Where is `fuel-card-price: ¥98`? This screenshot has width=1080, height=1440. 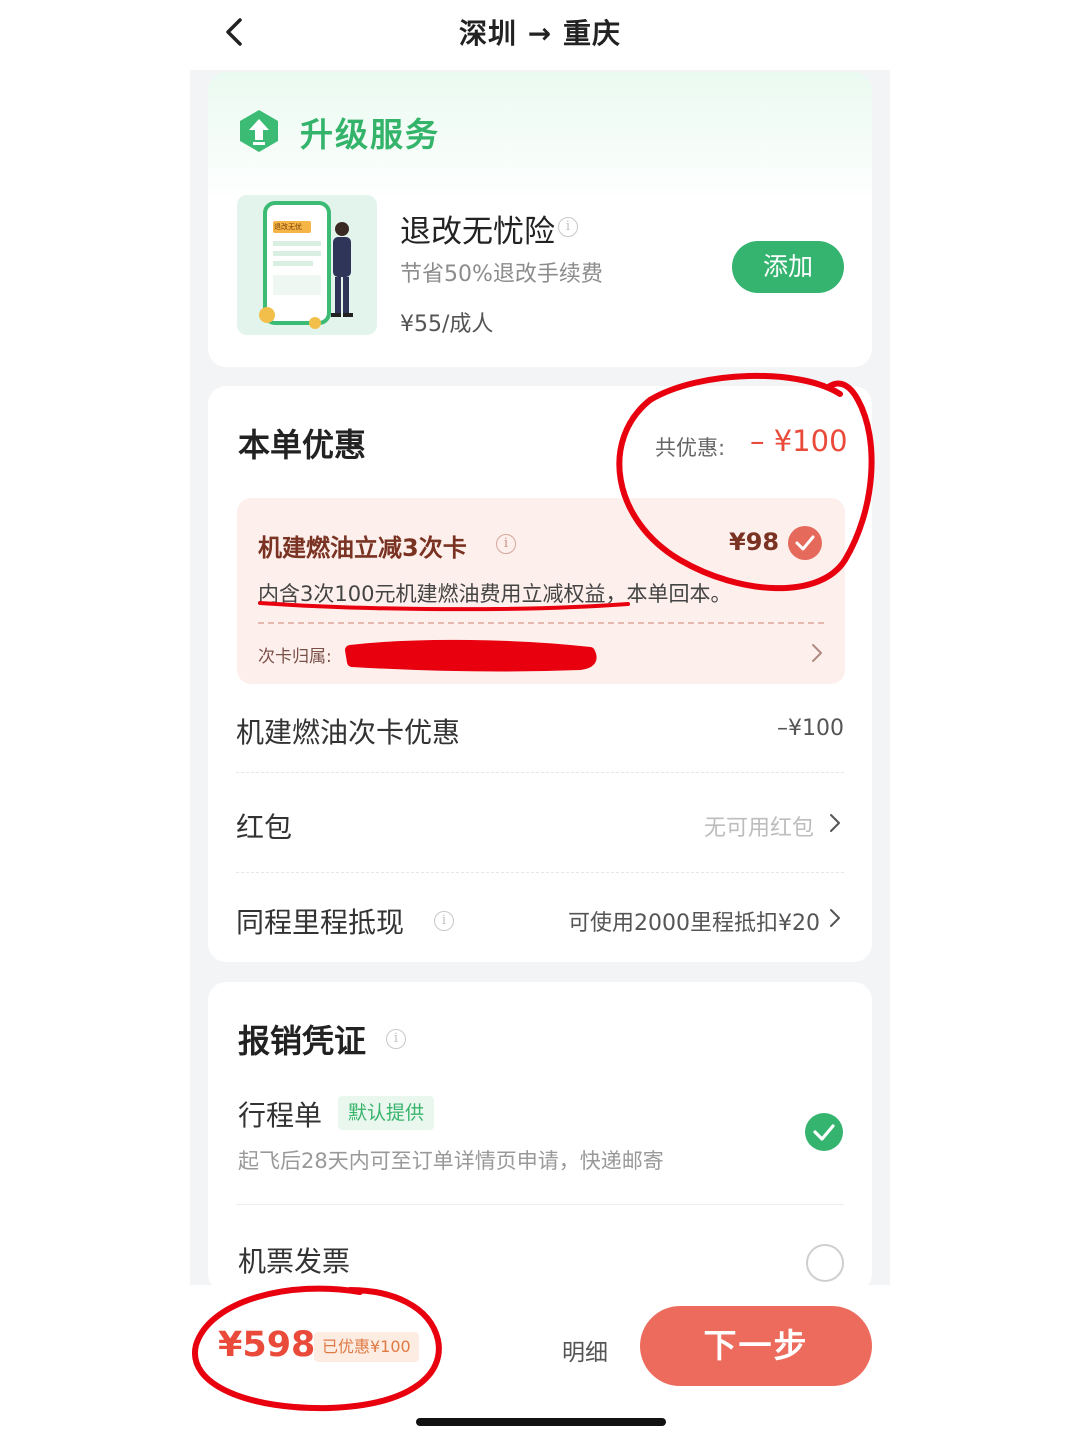 fuel-card-price: ¥98 is located at coordinates (754, 542).